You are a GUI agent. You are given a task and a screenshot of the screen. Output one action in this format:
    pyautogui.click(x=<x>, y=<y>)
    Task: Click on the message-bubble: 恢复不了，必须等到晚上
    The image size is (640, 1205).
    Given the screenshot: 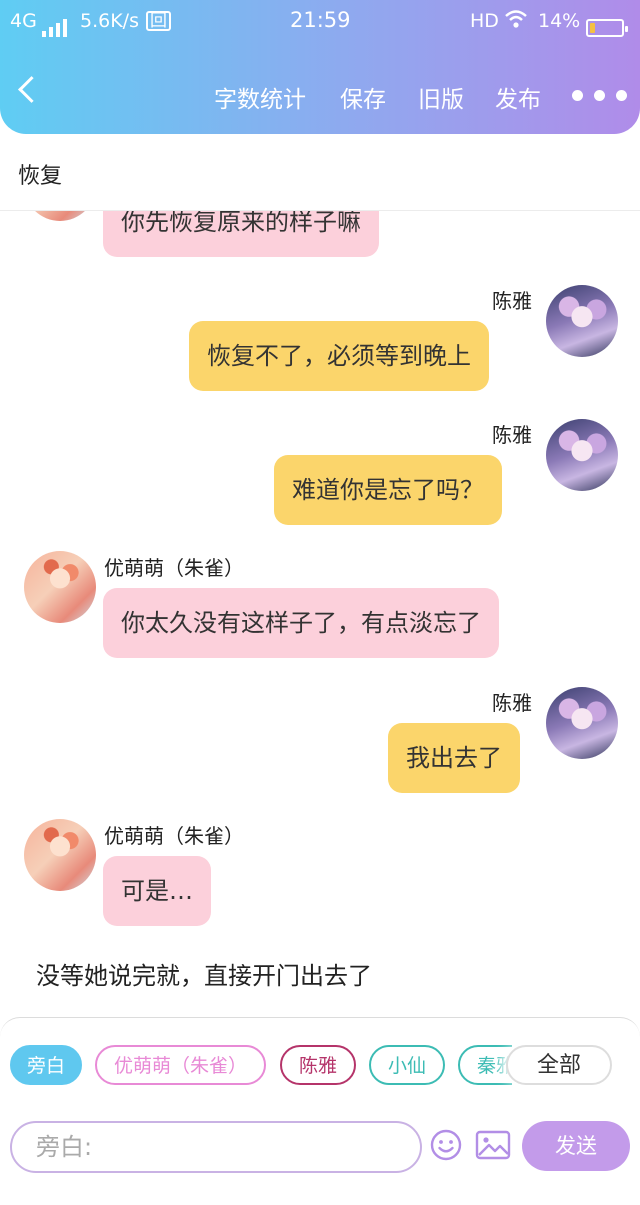 What is the action you would take?
    pyautogui.click(x=339, y=356)
    